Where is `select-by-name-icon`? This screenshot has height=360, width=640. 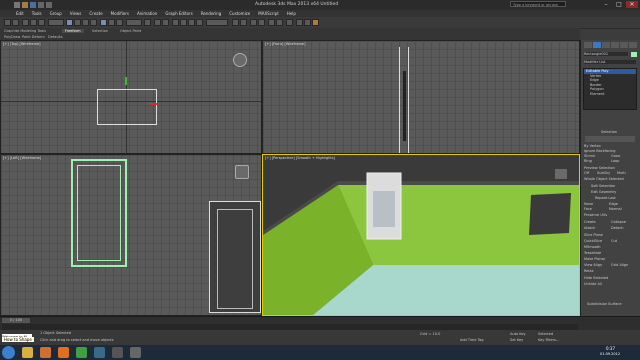 select-by-name-icon is located at coordinates (77, 22).